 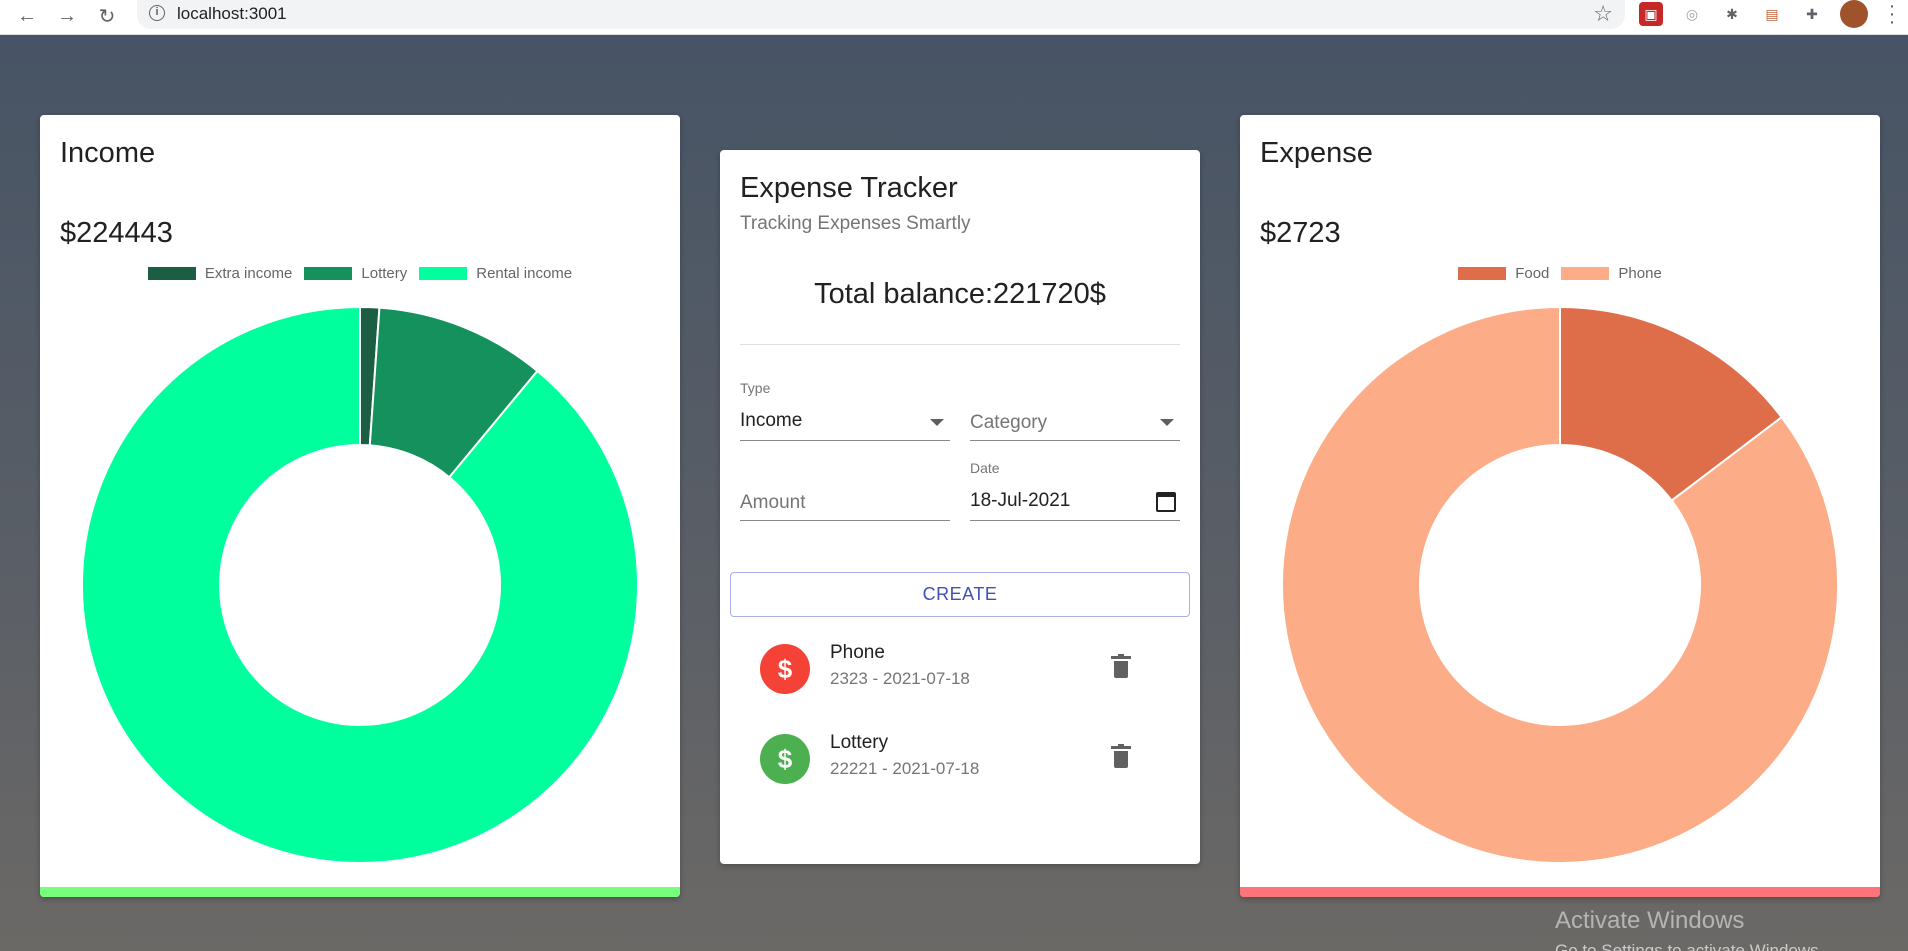 What do you see at coordinates (355, 273) in the screenshot?
I see `legend-item: Lottery` at bounding box center [355, 273].